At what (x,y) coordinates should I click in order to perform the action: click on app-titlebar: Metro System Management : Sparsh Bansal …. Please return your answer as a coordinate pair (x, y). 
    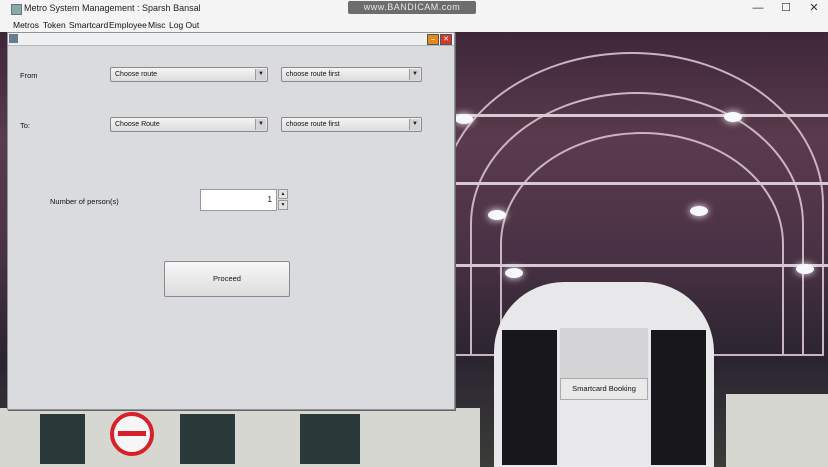
    Looking at the image, I should click on (414, 9).